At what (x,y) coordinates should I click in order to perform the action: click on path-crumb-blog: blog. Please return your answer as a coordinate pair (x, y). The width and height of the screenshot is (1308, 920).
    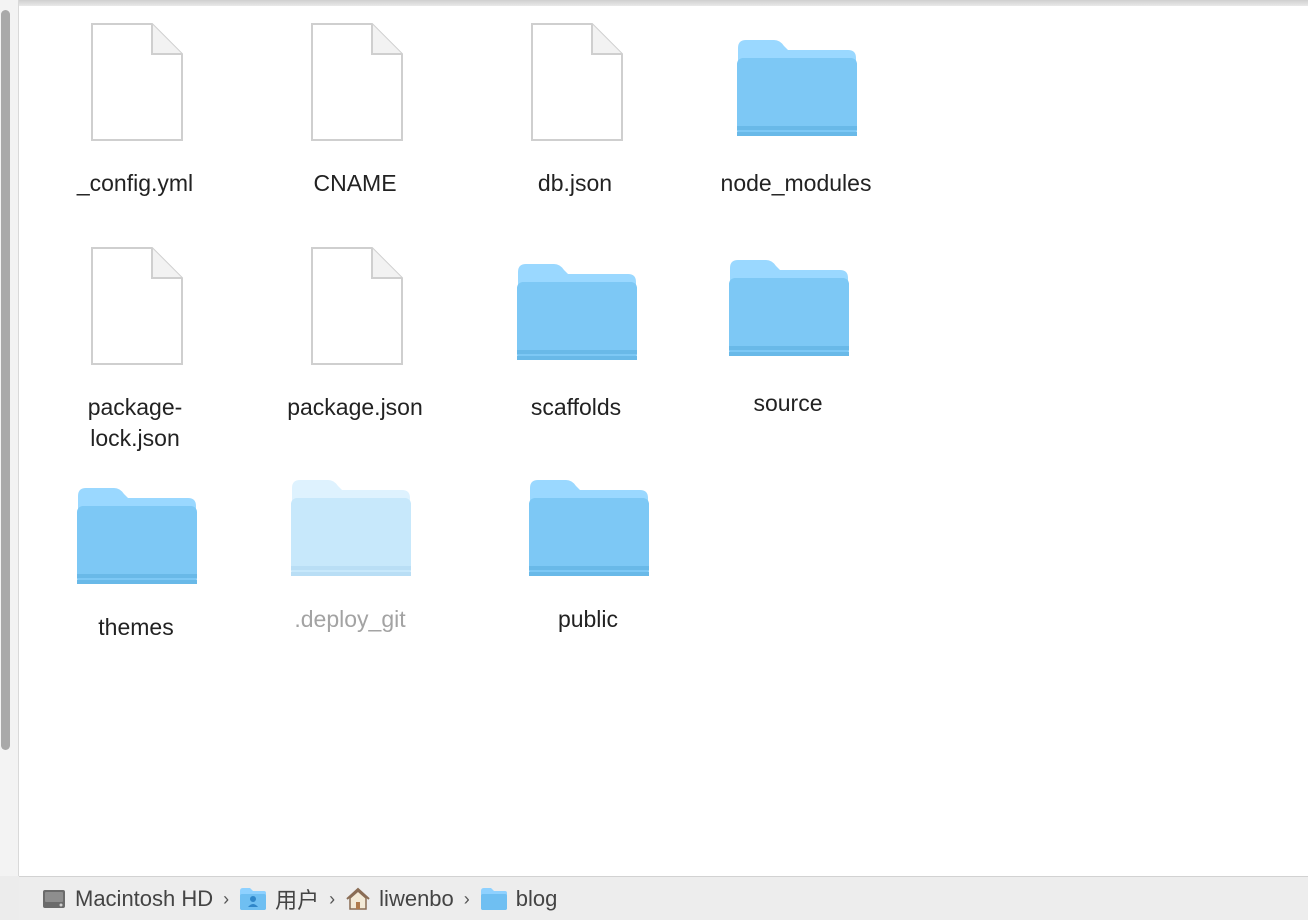
    Looking at the image, I should click on (519, 898).